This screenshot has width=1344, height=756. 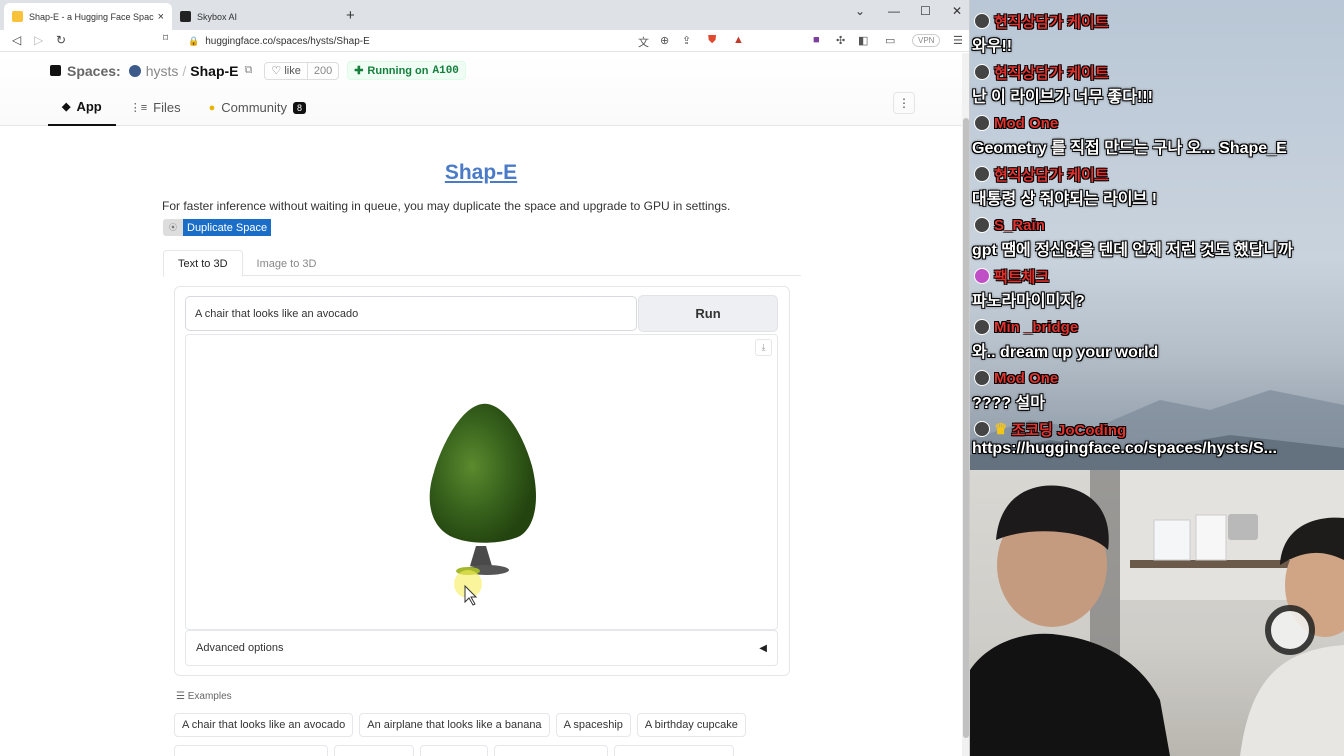 What do you see at coordinates (82, 107) in the screenshot?
I see `tab-app: ◆ App` at bounding box center [82, 107].